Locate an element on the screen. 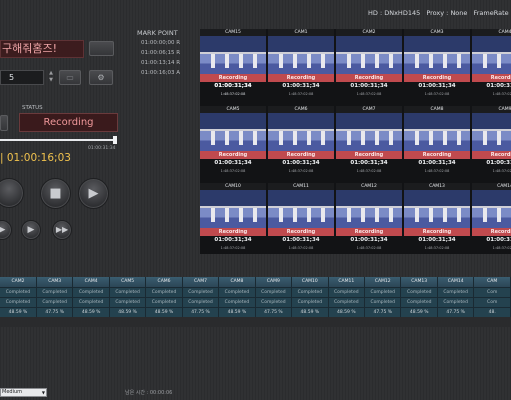  fast-forward-button: ▶▶ is located at coordinates (62, 230).